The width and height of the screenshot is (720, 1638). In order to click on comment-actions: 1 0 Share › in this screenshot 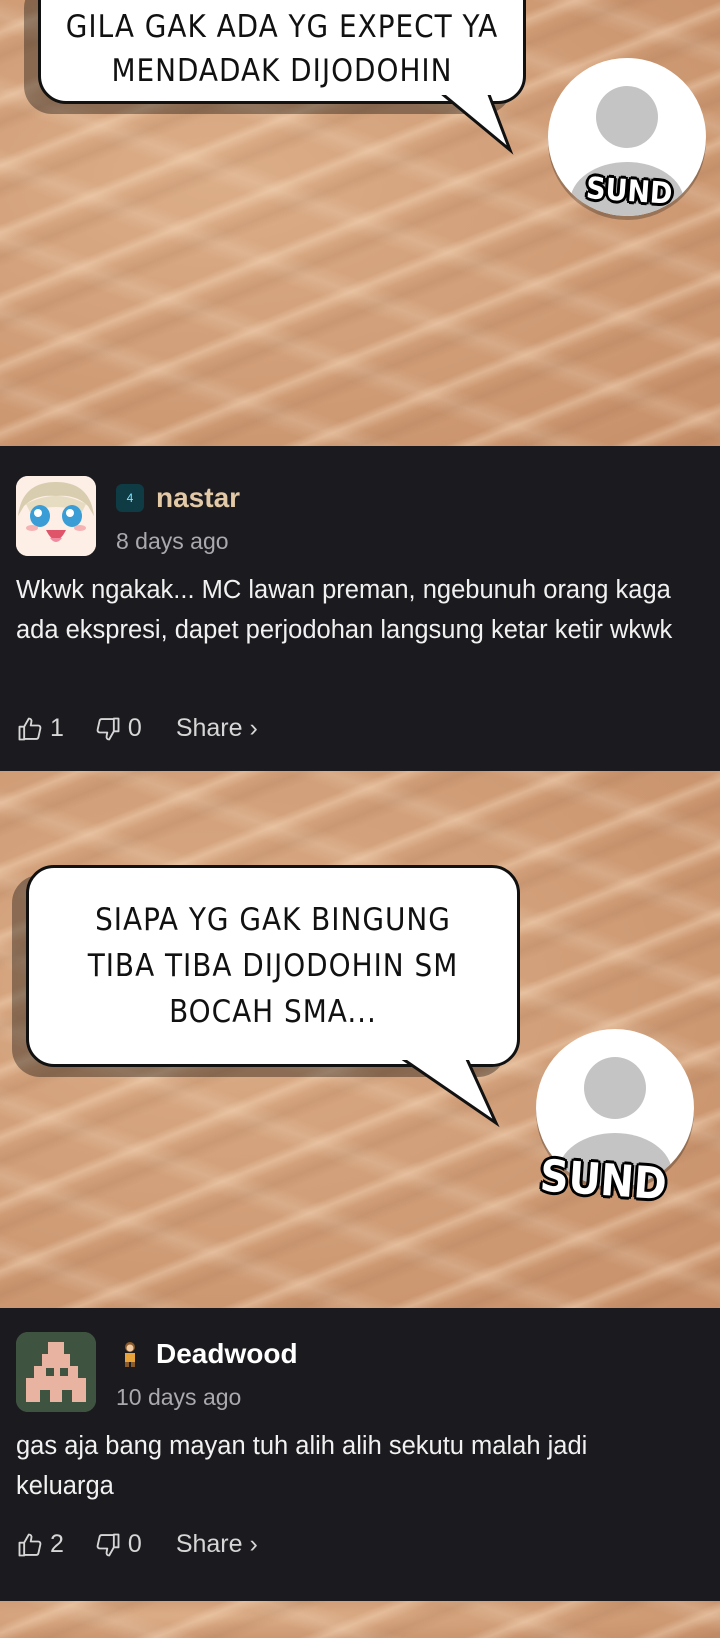, I will do `click(137, 728)`.